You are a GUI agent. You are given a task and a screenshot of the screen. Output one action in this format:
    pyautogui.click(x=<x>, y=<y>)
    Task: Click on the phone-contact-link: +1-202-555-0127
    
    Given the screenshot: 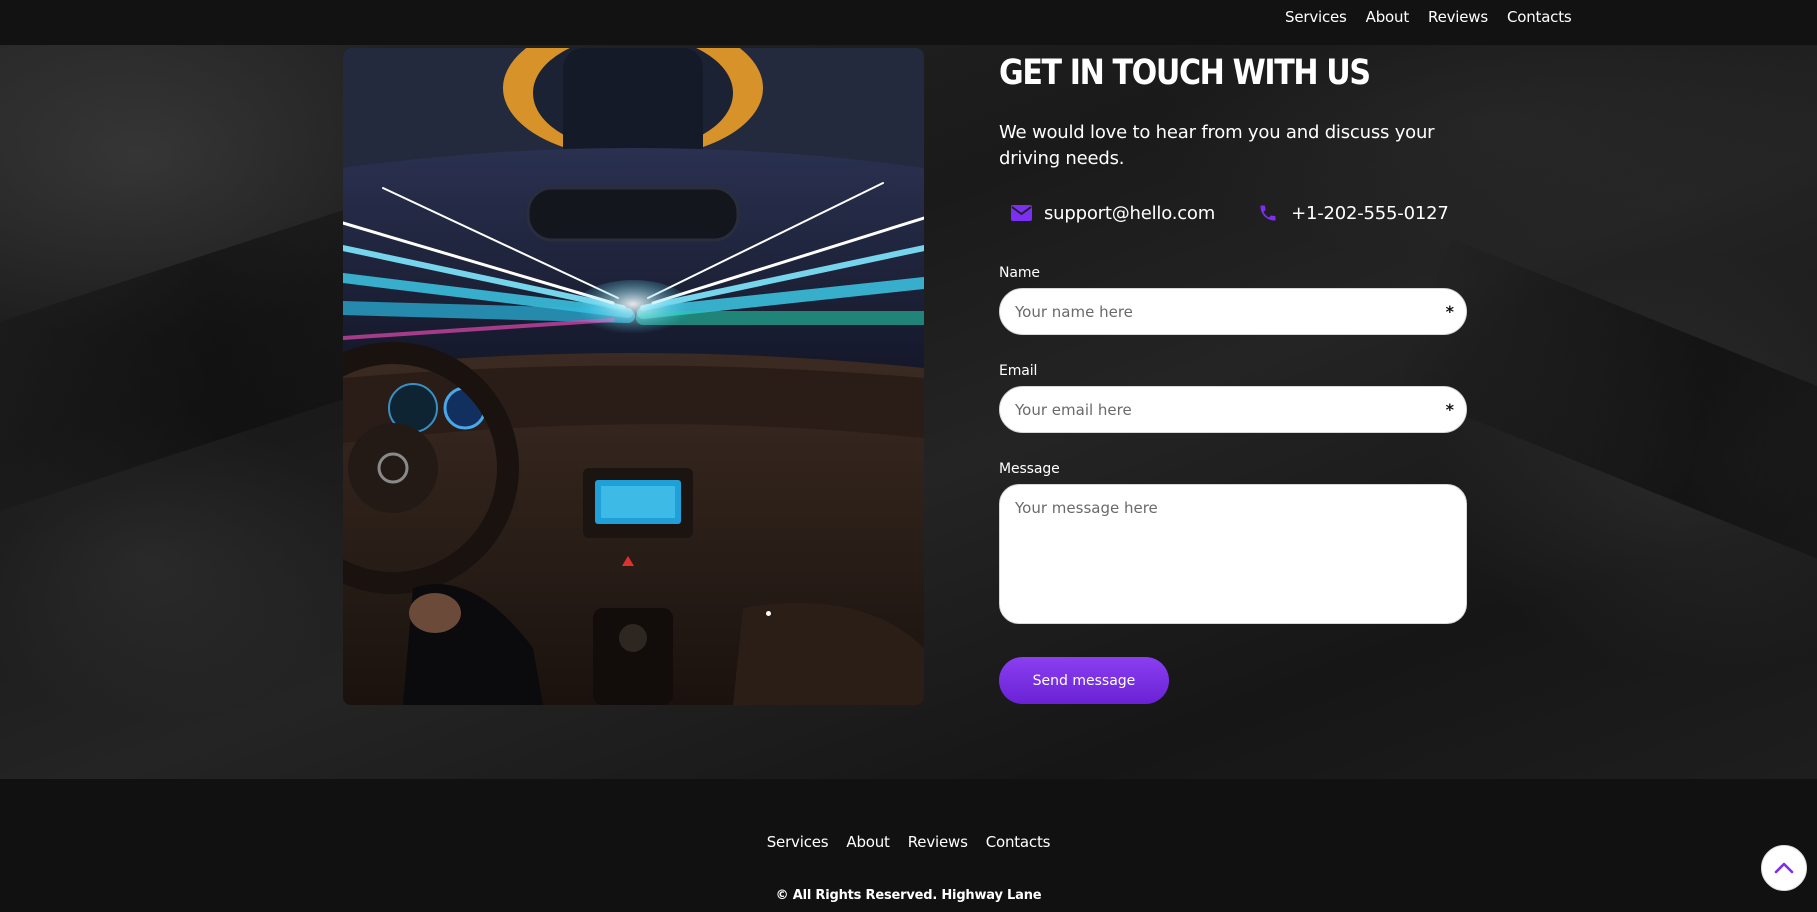 What is the action you would take?
    pyautogui.click(x=1353, y=213)
    